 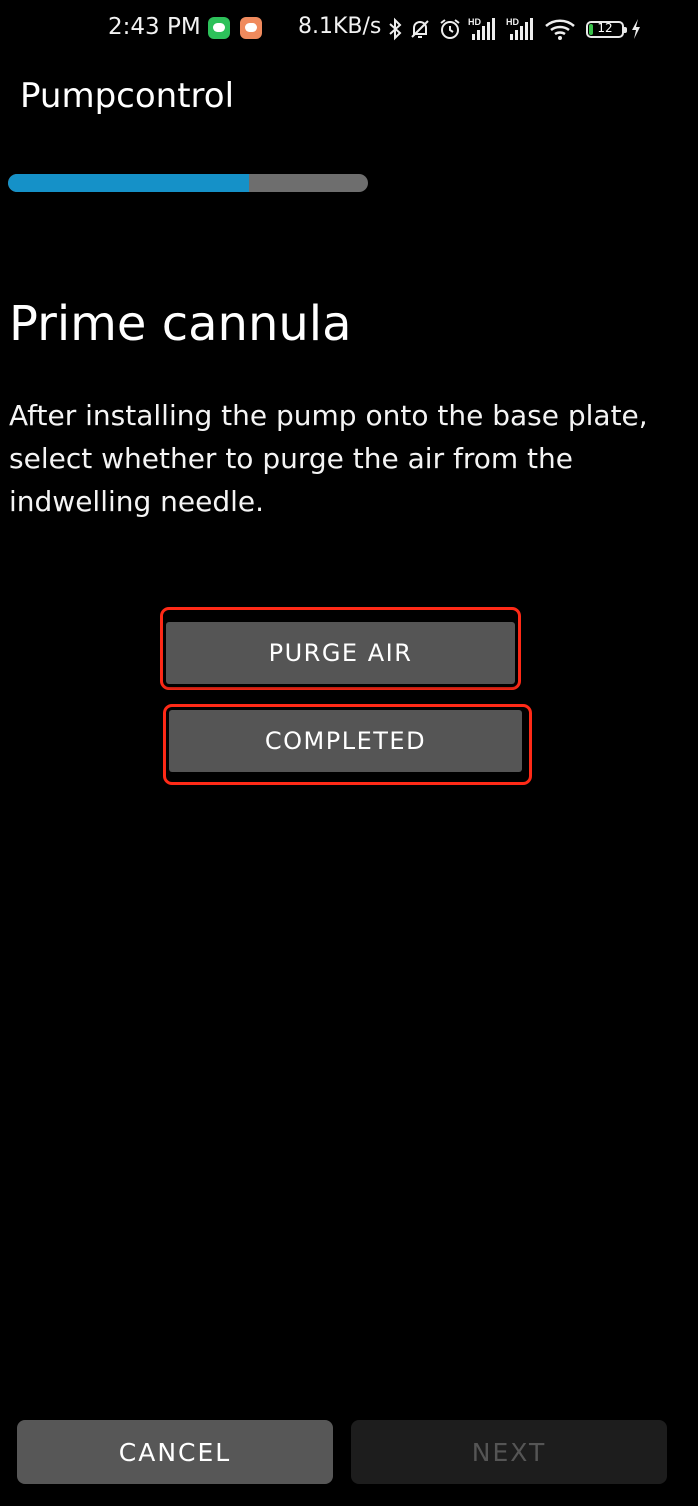 What do you see at coordinates (340, 653) in the screenshot?
I see `purge-air-button: PURGE AIR` at bounding box center [340, 653].